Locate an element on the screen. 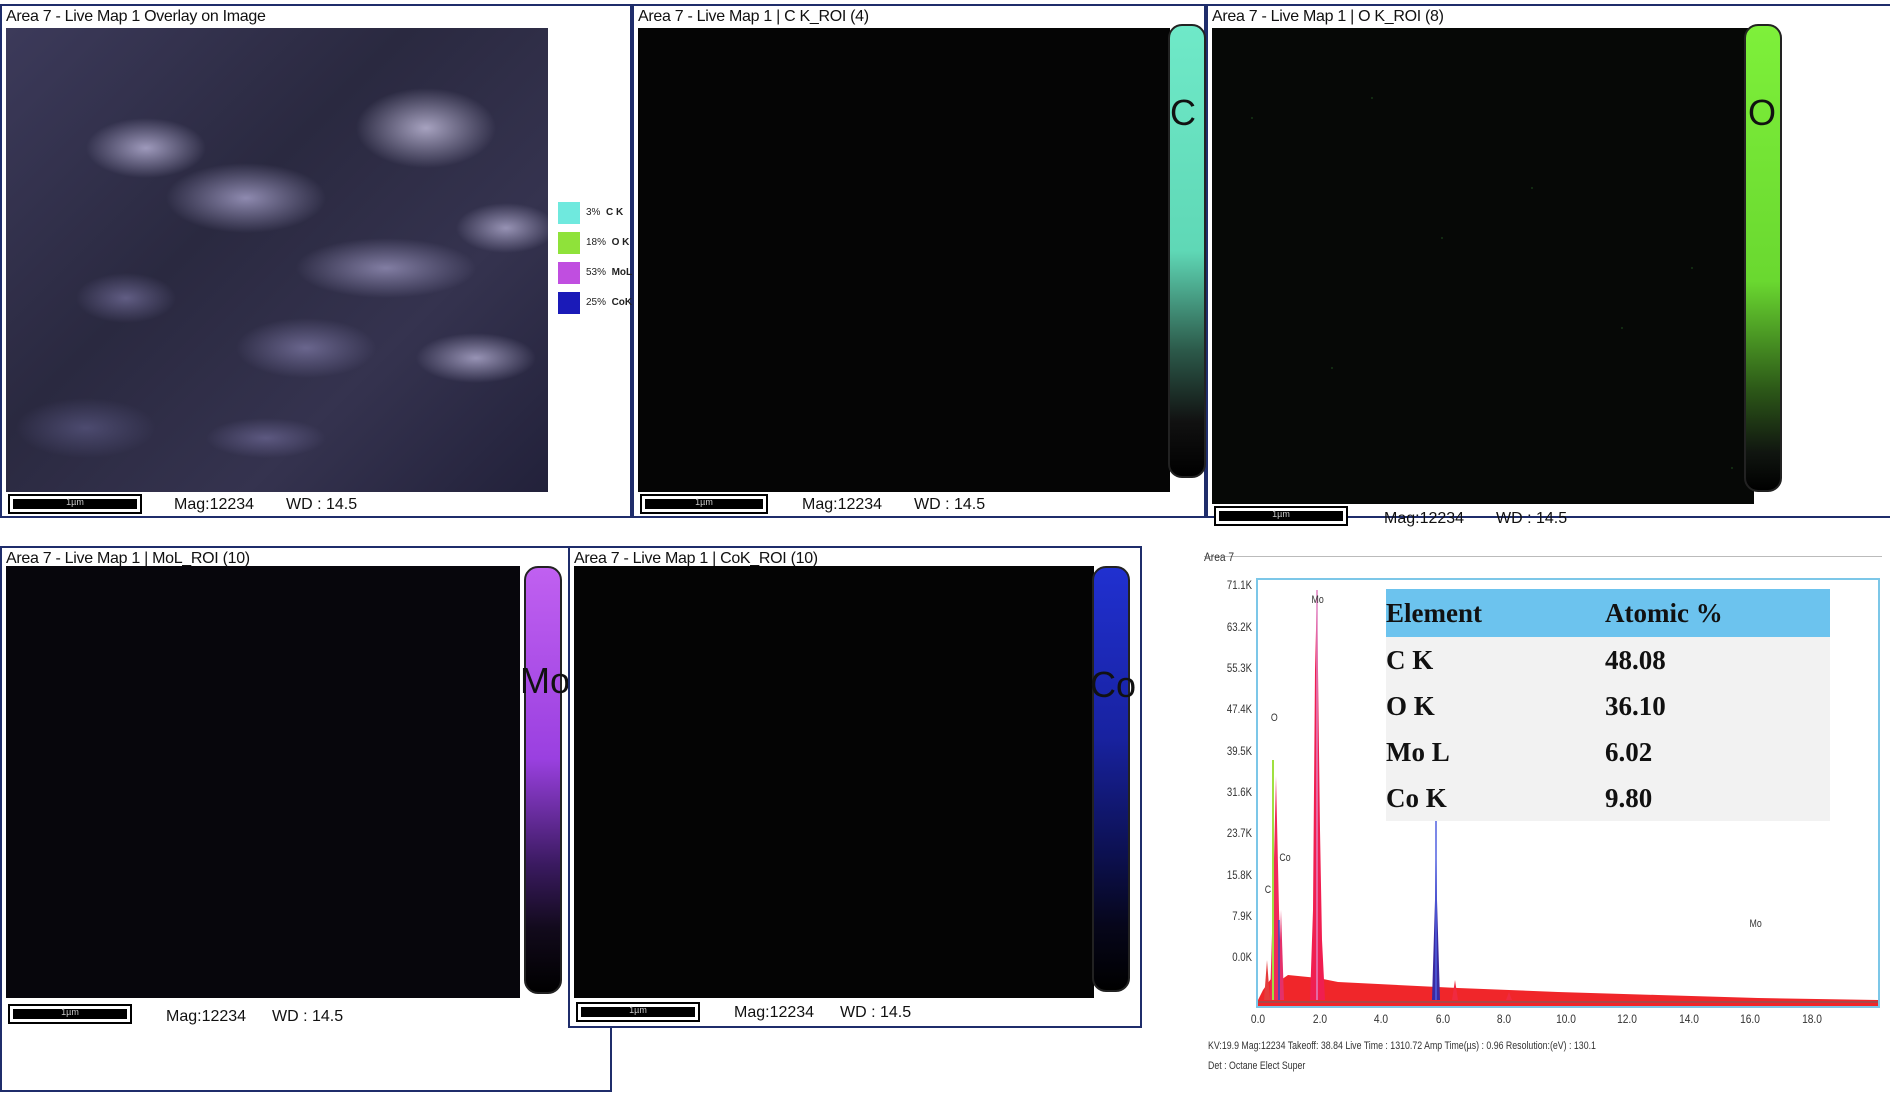 This screenshot has width=1890, height=1095. y-tick-label: 39.5K is located at coordinates (1239, 751).